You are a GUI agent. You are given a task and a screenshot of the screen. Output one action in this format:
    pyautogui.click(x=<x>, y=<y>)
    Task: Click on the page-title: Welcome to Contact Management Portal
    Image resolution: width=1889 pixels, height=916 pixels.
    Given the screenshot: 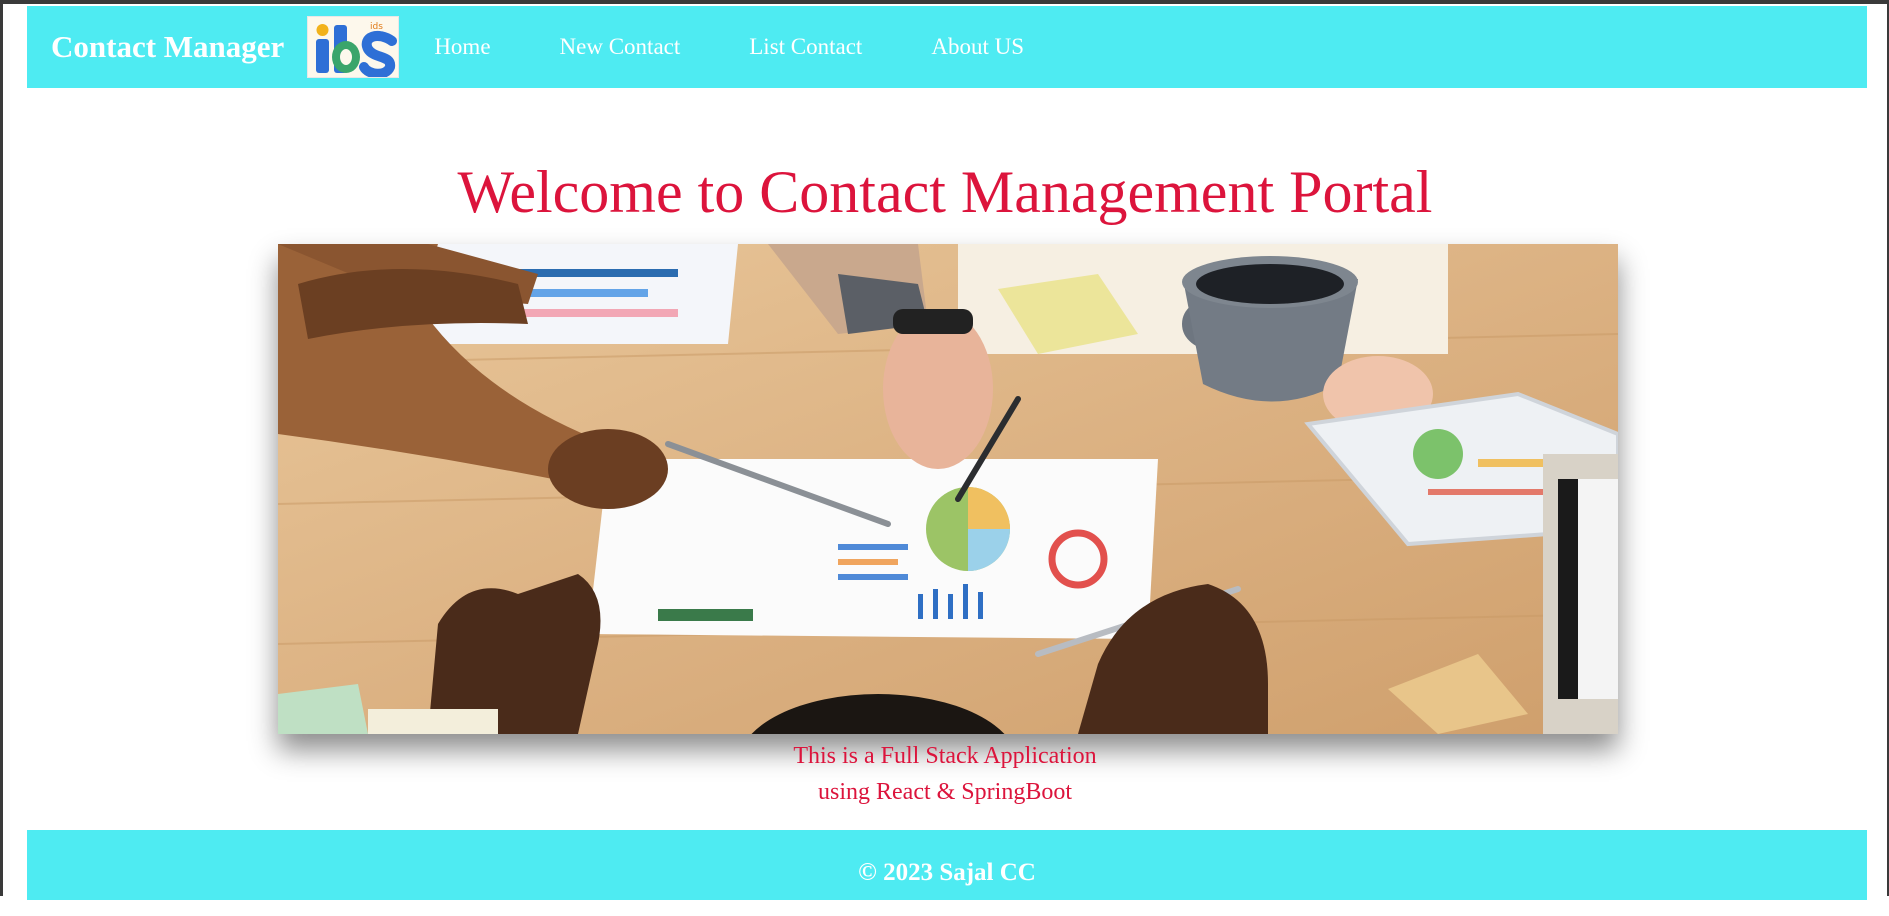 What is the action you would take?
    pyautogui.click(x=945, y=192)
    